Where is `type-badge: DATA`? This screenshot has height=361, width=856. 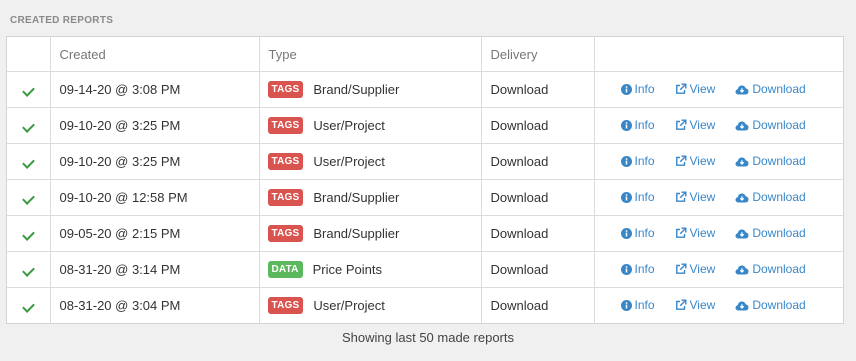
type-badge: DATA is located at coordinates (285, 270).